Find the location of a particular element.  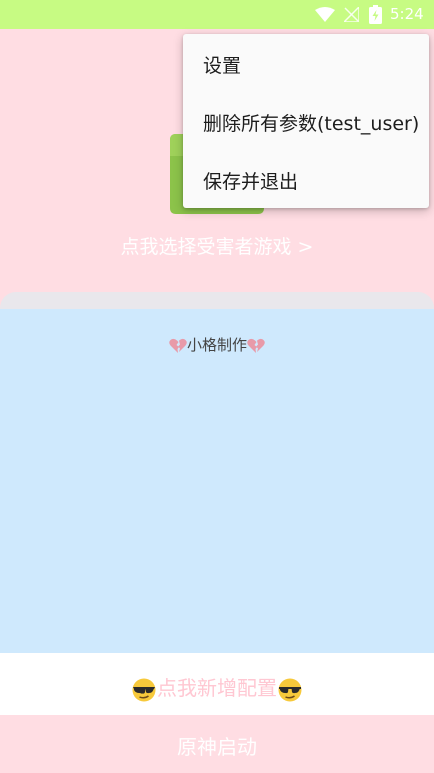

add-config-button: 点我新增配置 is located at coordinates (217, 684).